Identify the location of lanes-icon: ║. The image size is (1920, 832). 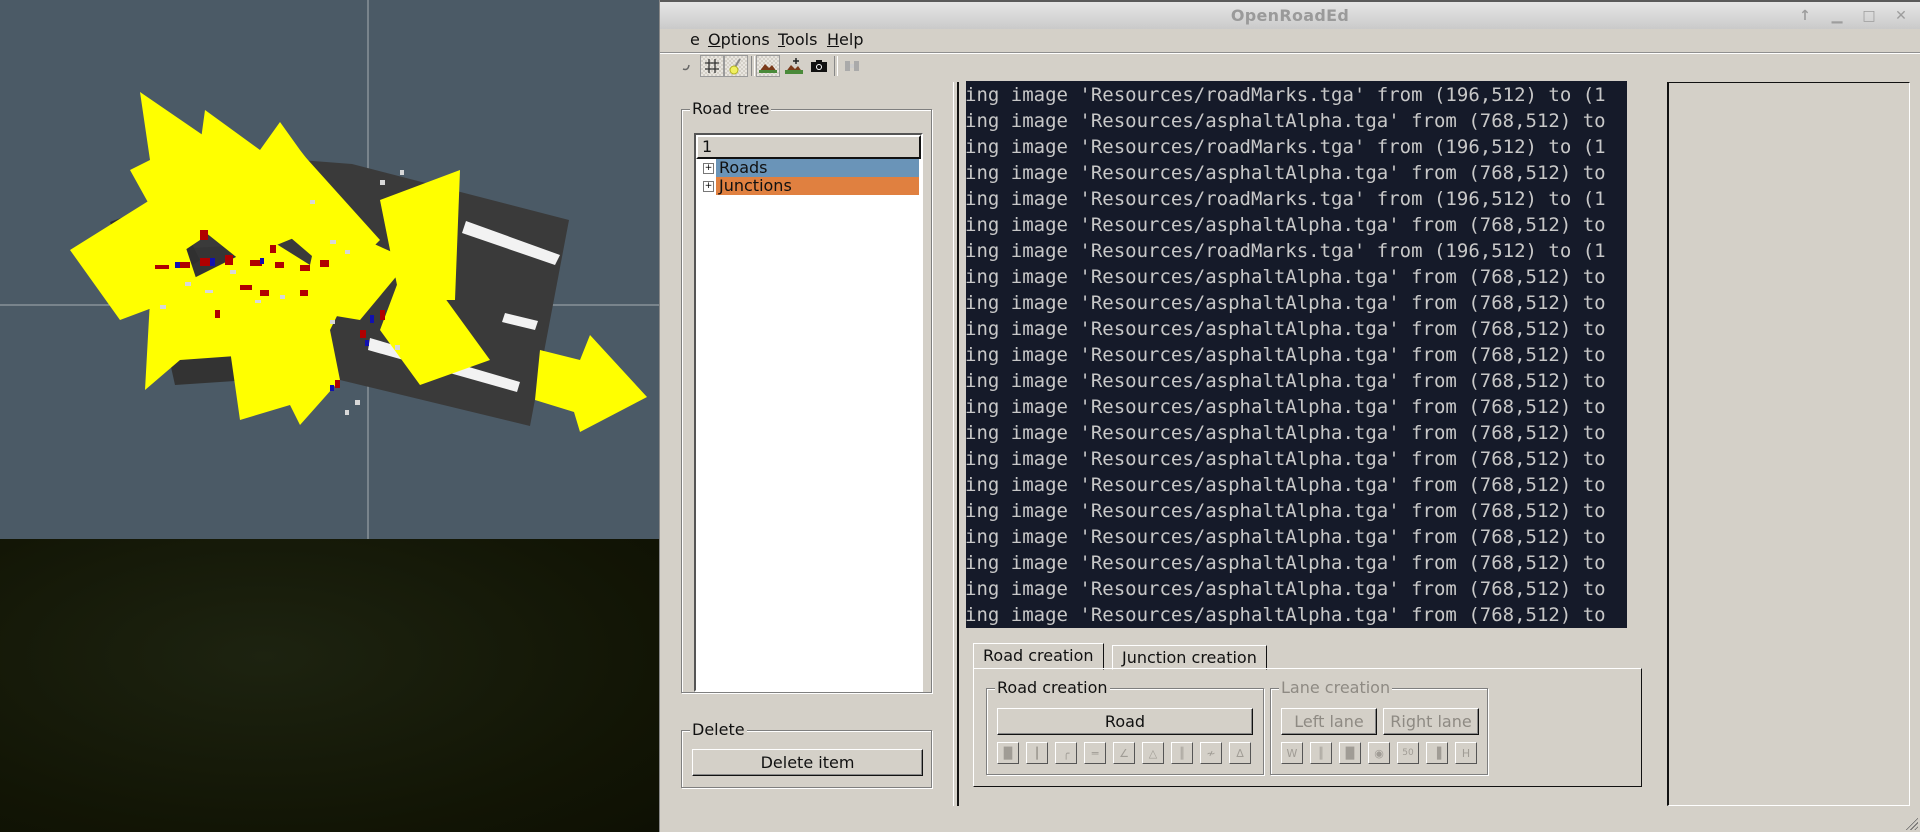
(1182, 753).